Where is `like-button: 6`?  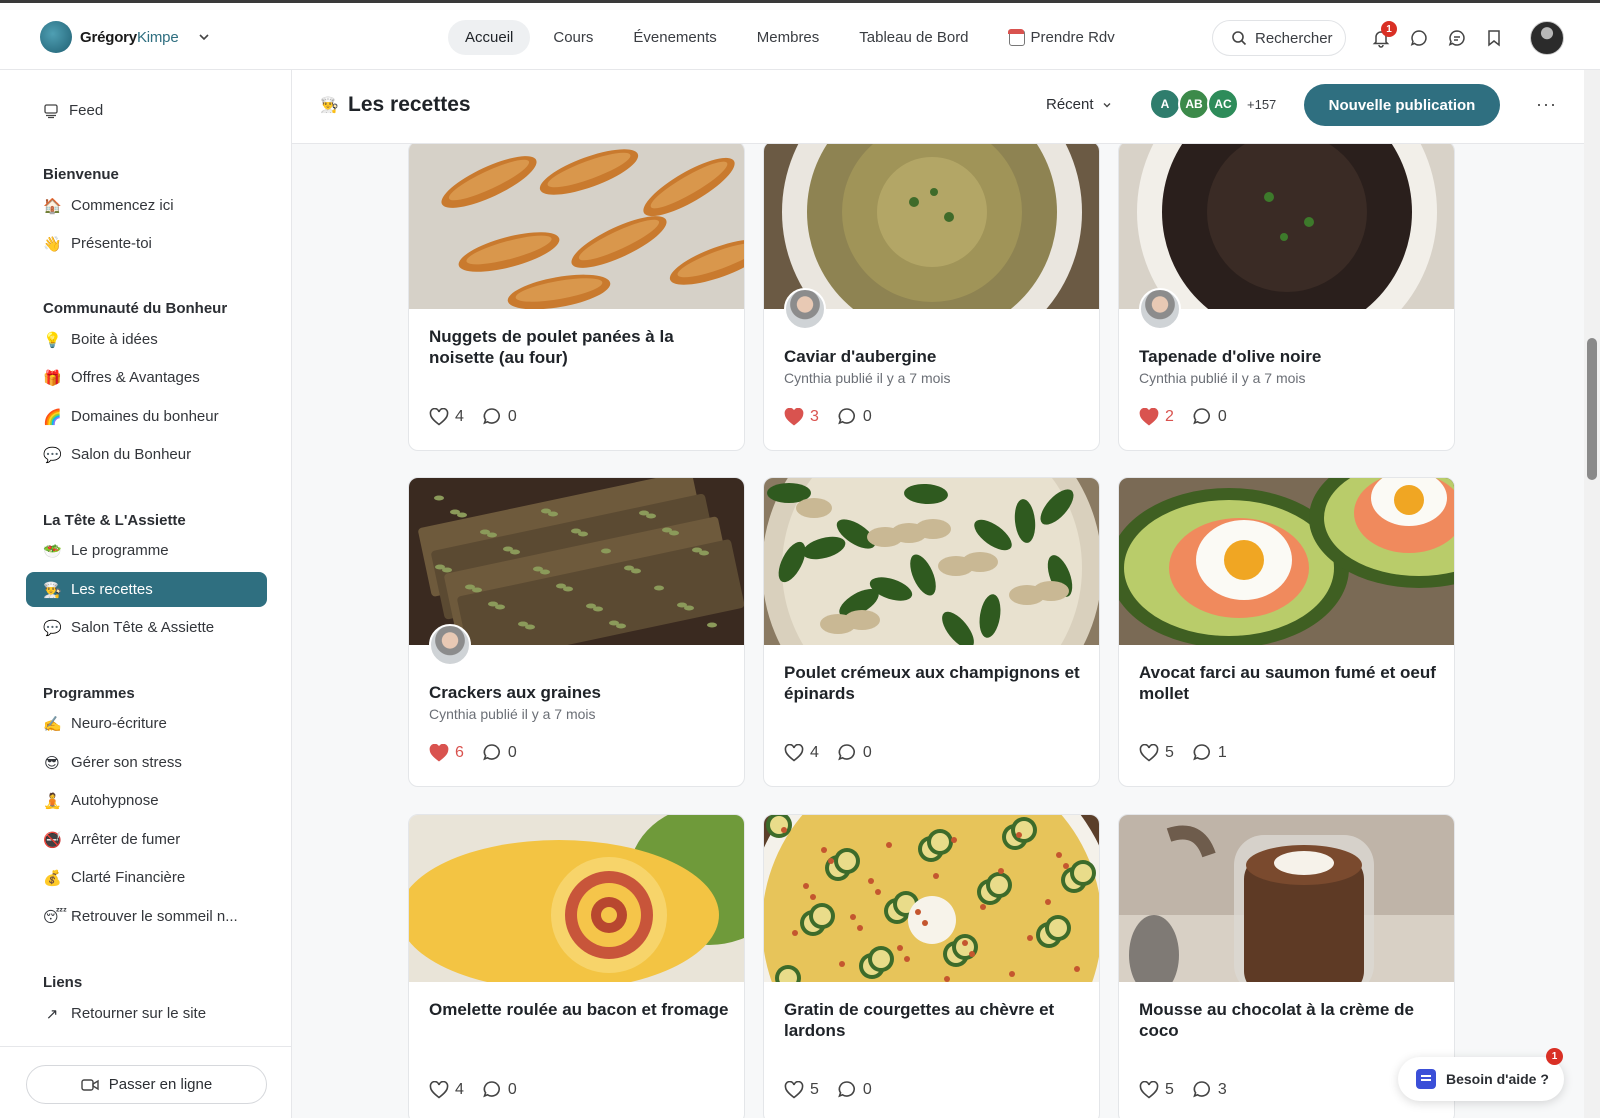 like-button: 6 is located at coordinates (446, 752).